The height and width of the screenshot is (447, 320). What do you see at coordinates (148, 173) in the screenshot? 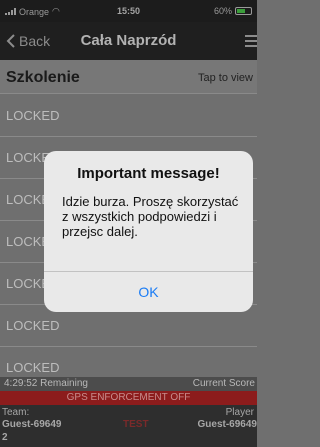
I see `alert-title: Important message!` at bounding box center [148, 173].